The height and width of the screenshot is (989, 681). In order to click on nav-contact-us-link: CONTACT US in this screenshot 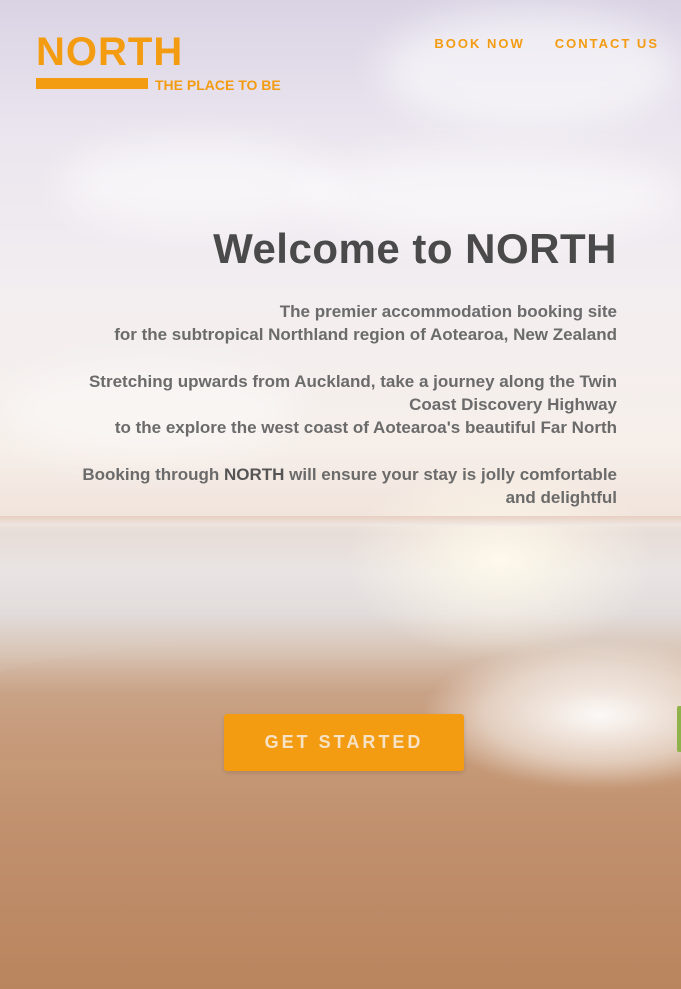, I will do `click(607, 43)`.